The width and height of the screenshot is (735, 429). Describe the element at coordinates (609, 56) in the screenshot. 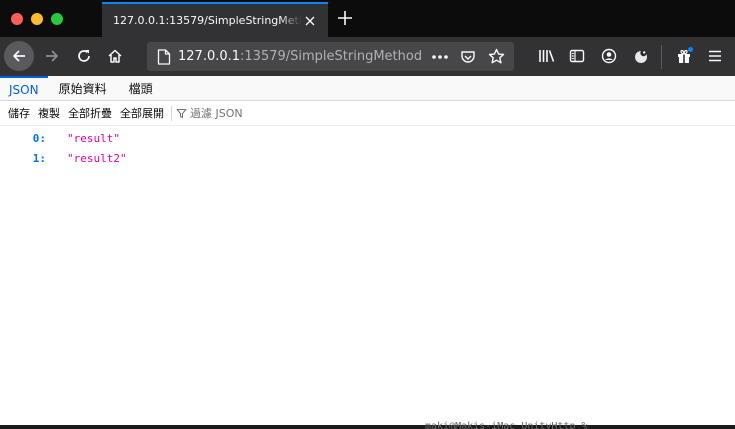

I see `account-icon` at that location.